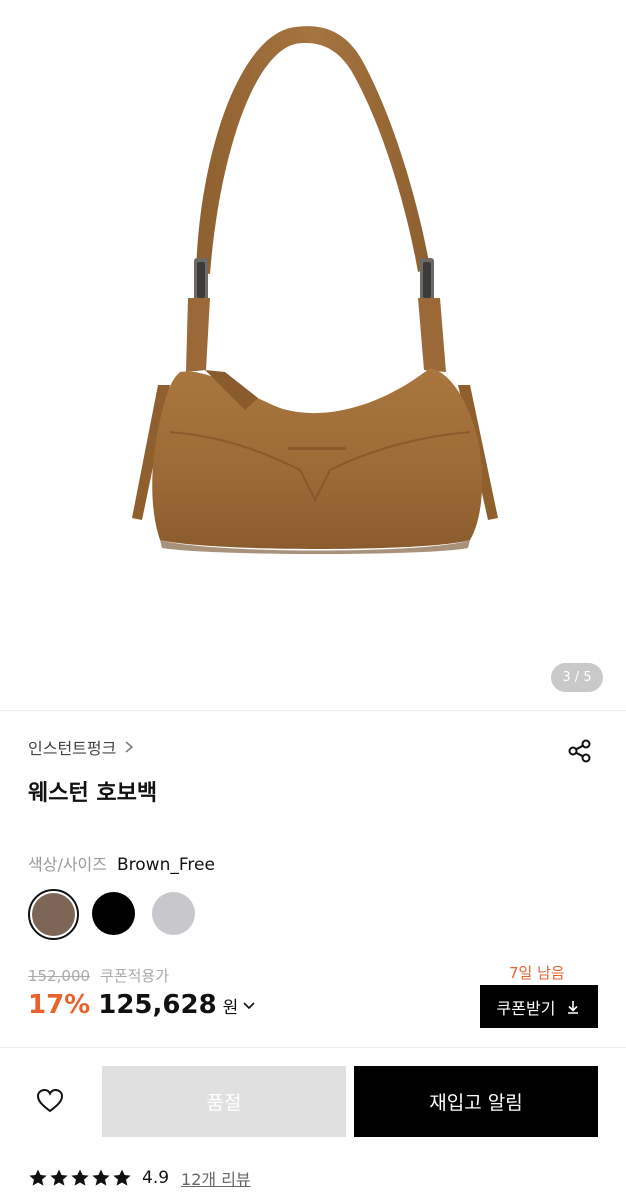 This screenshot has height=1200, width=626. I want to click on wishlist-button, so click(50, 1101).